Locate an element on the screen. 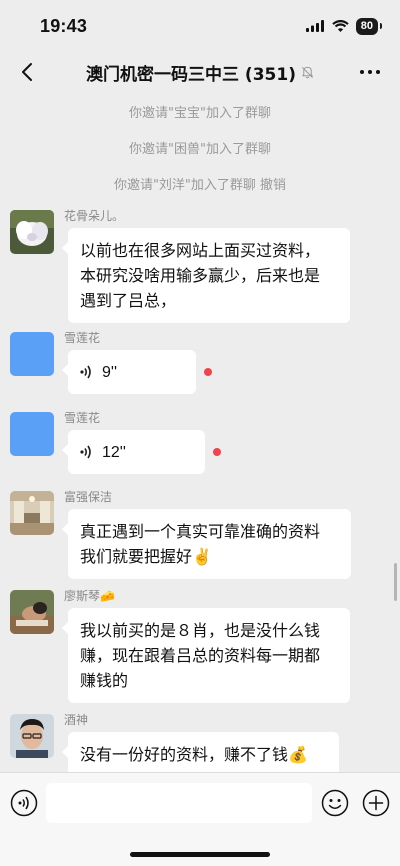 The image size is (400, 866). back-arrow-icon is located at coordinates (28, 72).